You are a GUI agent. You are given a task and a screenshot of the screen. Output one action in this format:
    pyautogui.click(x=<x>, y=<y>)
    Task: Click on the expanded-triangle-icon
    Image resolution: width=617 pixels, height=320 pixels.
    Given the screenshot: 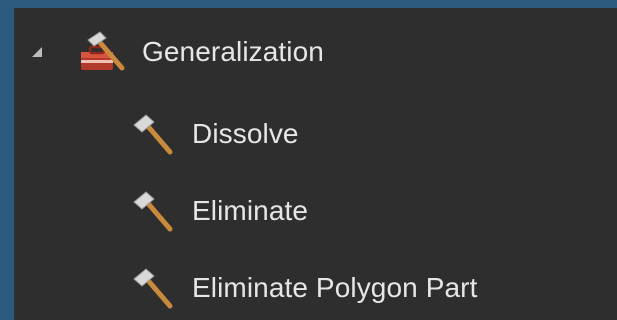 What is the action you would take?
    pyautogui.click(x=37, y=52)
    